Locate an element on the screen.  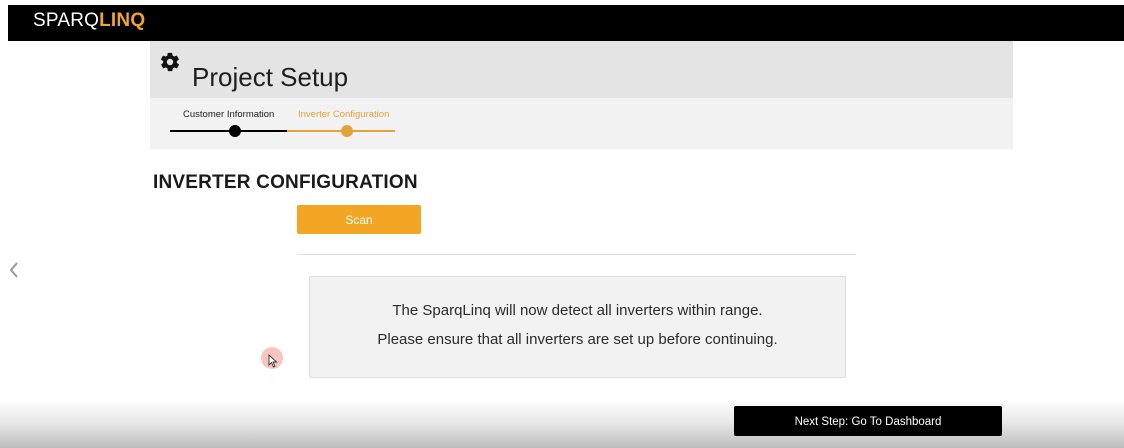
mouse-pointer-icon is located at coordinates (273, 361).